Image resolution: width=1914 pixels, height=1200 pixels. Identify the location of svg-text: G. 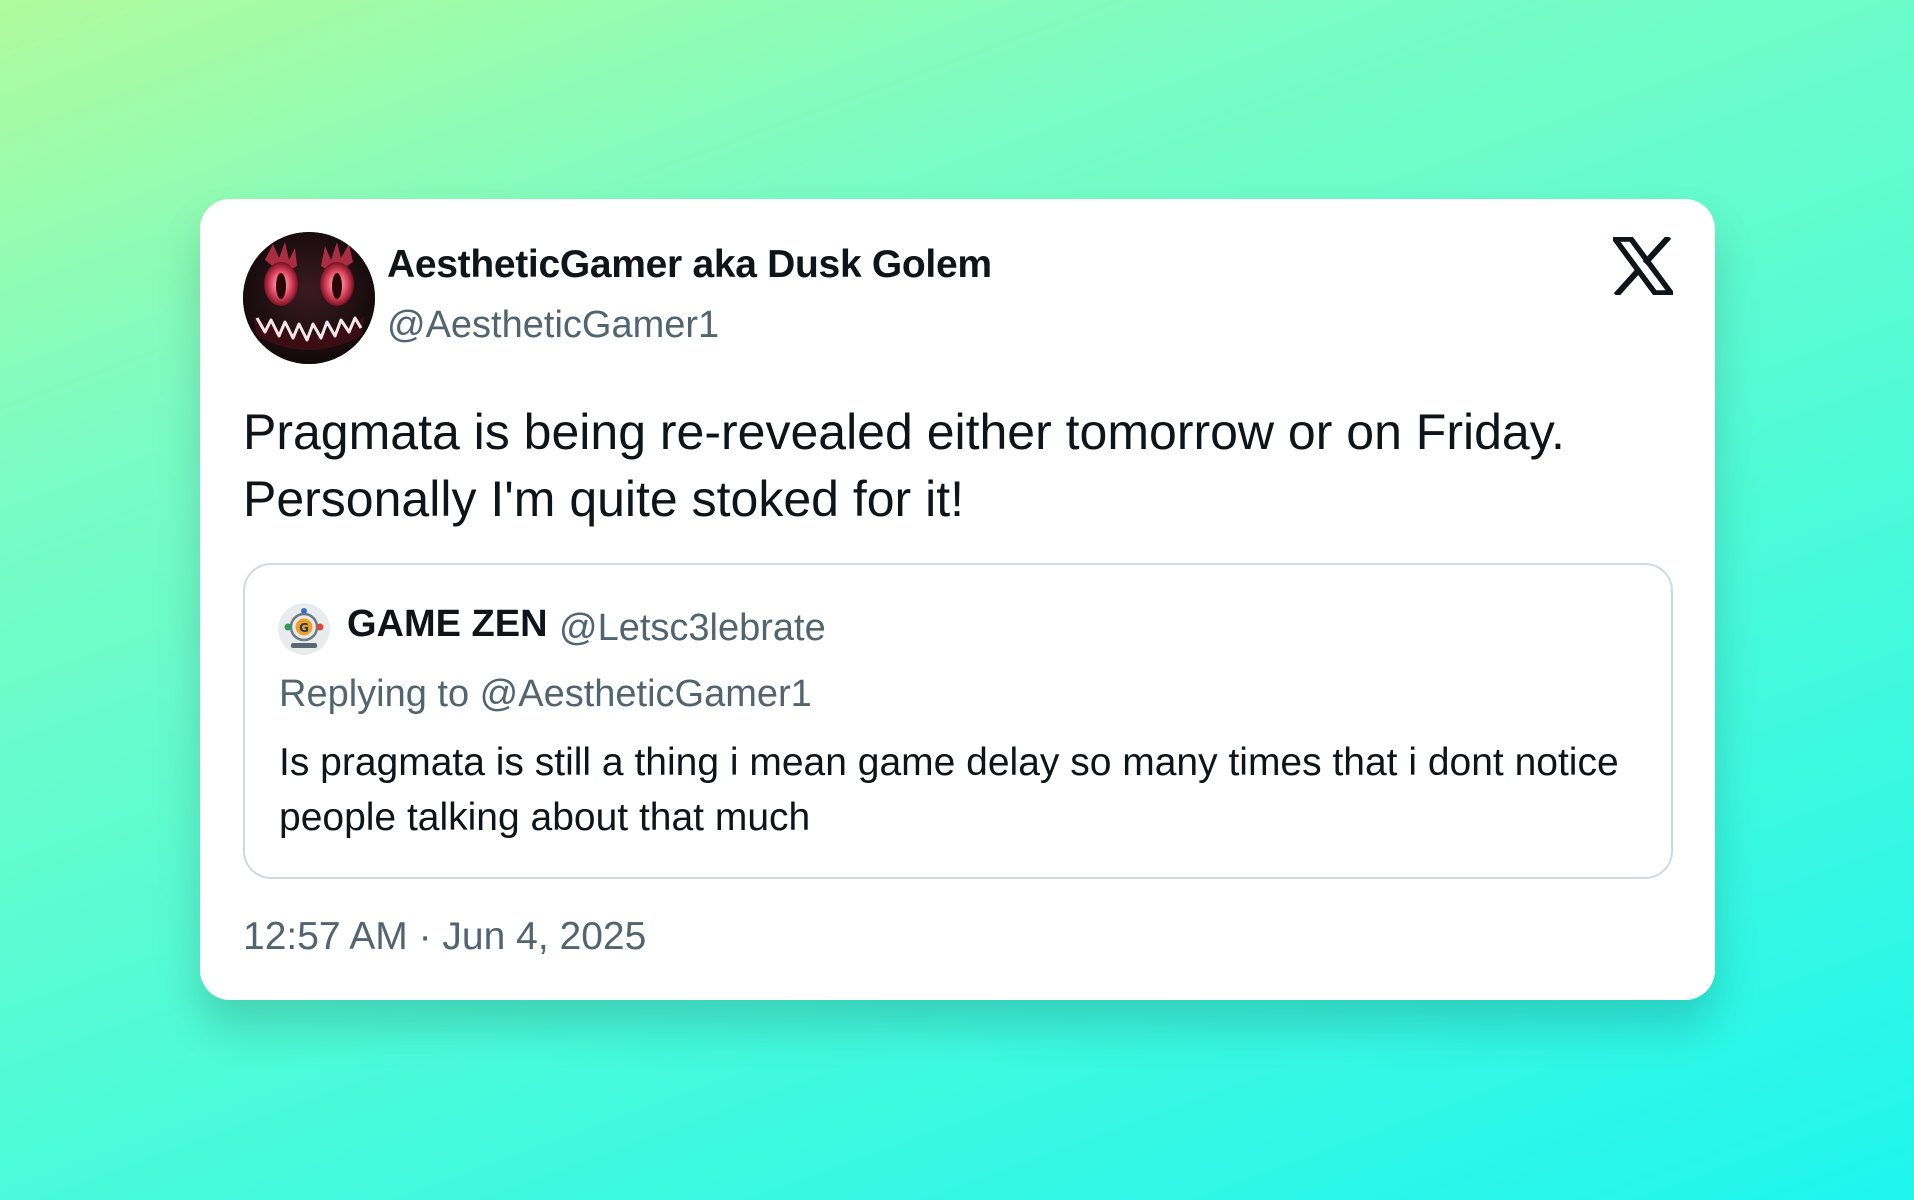
(304, 628).